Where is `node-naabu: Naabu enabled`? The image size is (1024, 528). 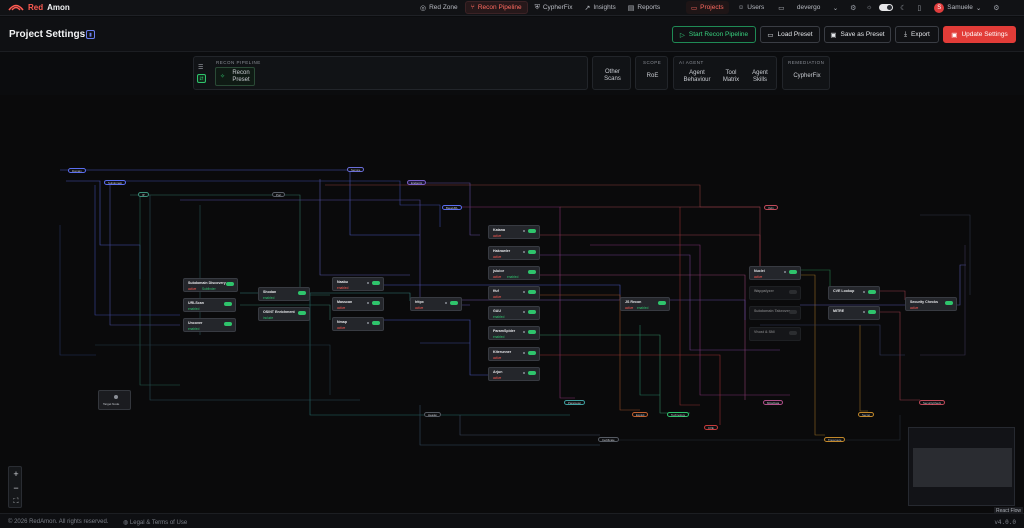
node-naabu: Naabu enabled is located at coordinates (358, 284).